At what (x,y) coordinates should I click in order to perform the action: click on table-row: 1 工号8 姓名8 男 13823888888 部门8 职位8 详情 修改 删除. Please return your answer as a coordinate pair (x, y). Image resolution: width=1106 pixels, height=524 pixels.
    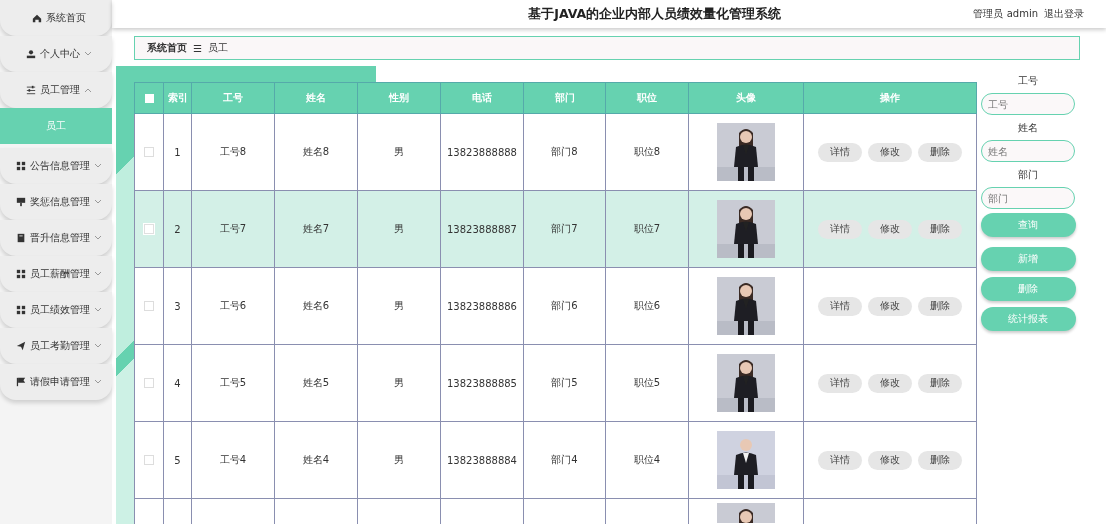
    Looking at the image, I should click on (555, 152).